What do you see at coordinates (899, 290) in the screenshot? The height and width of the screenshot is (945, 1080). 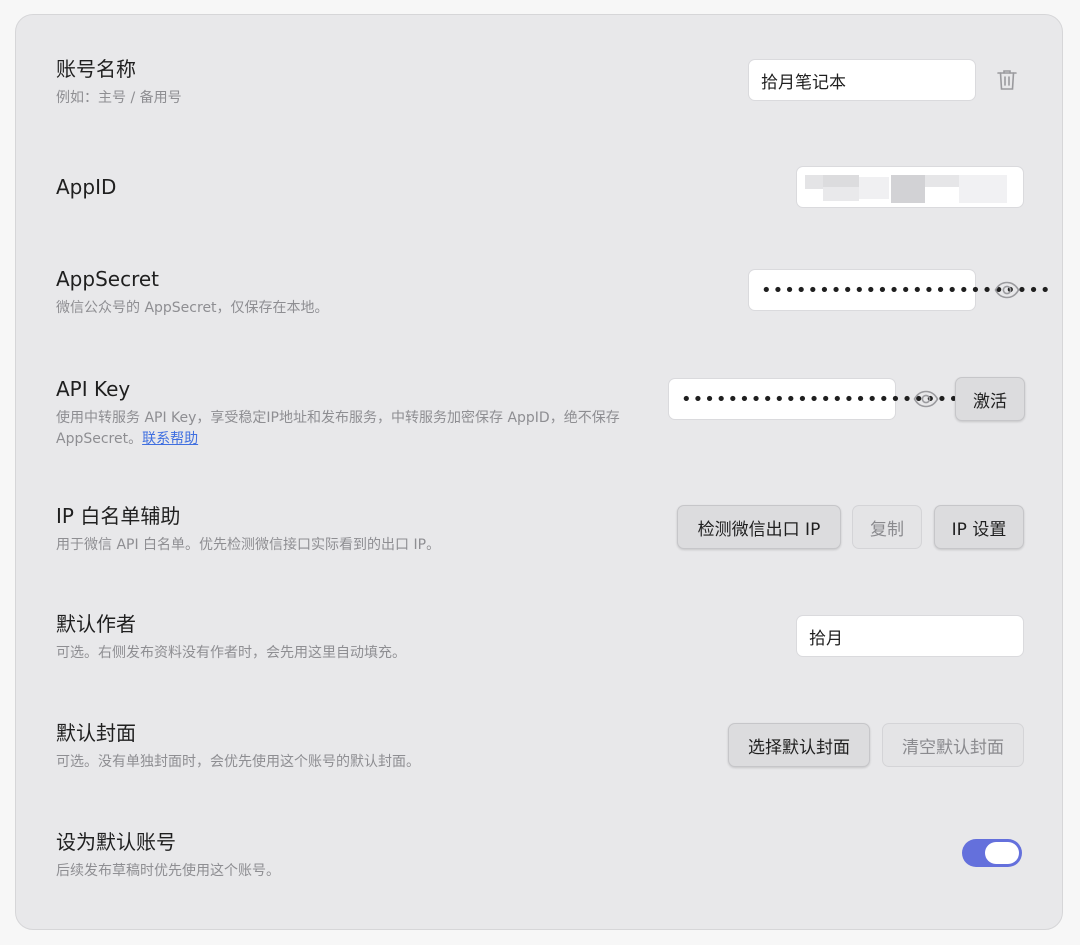 I see `appsecret-input: •••••••••••••••••••••••••` at bounding box center [899, 290].